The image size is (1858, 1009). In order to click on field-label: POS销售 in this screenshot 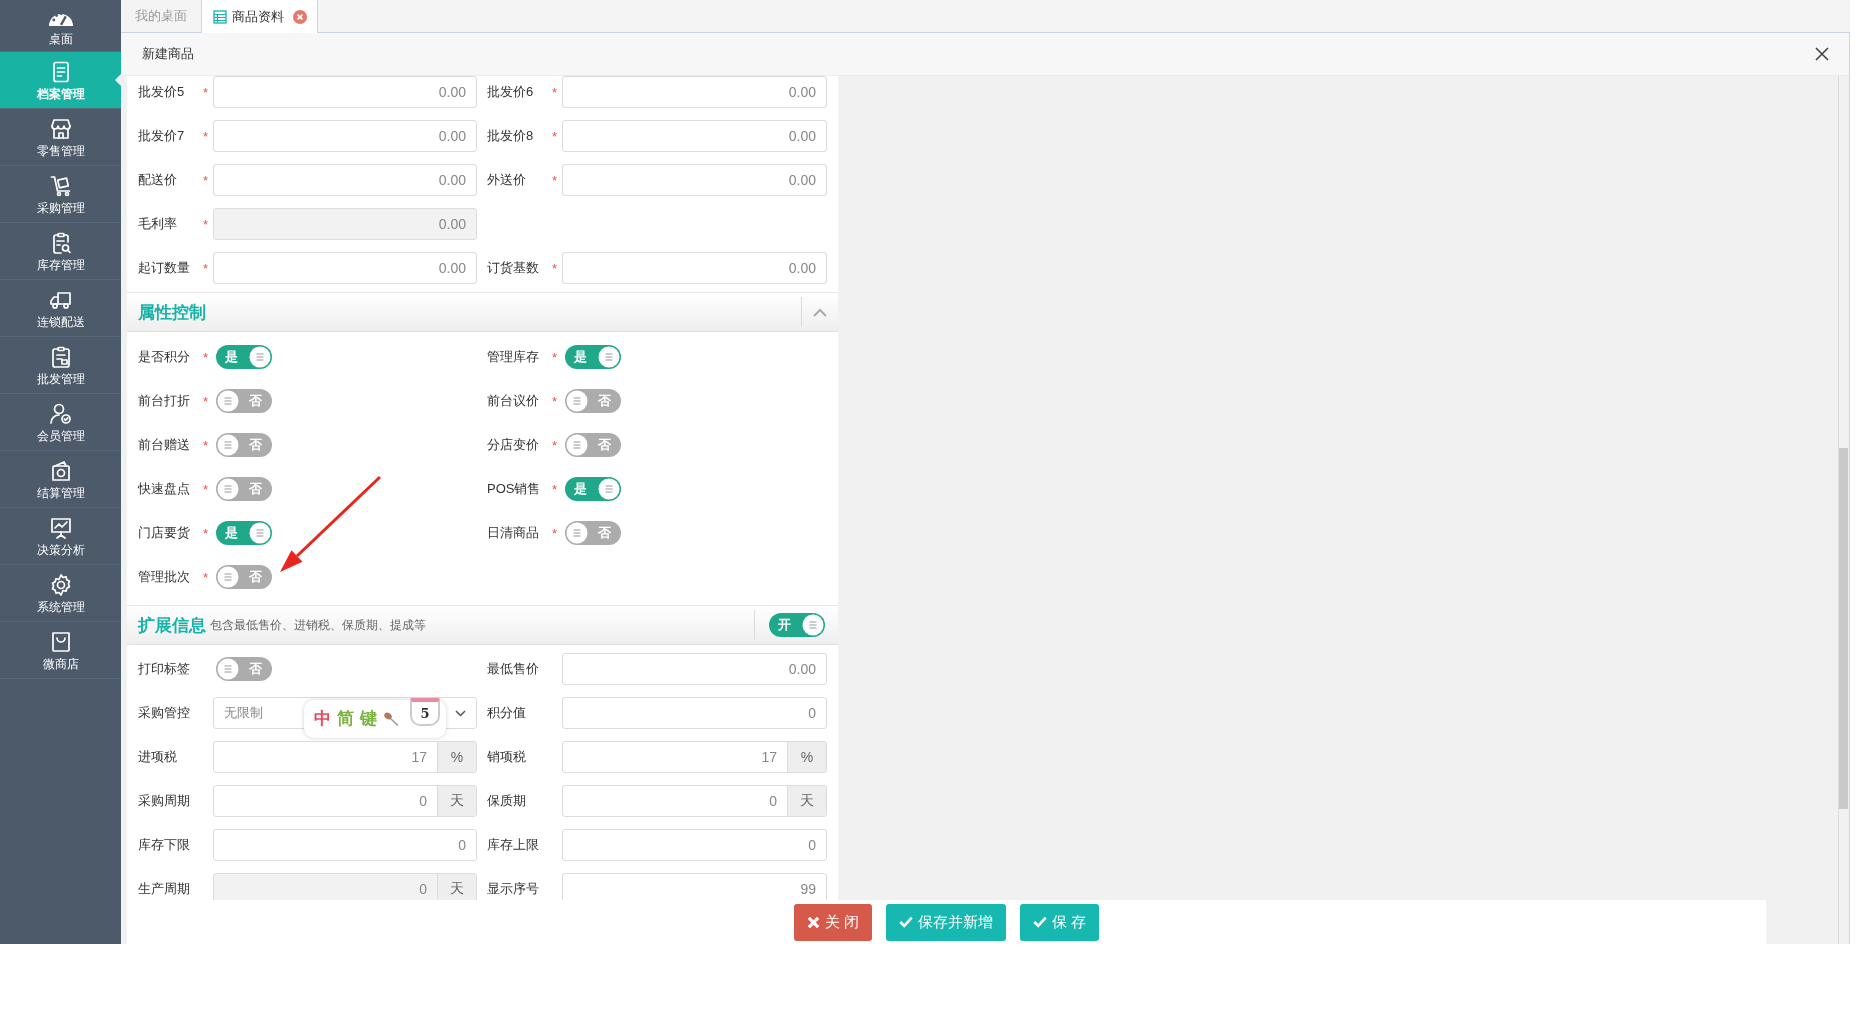, I will do `click(514, 489)`.